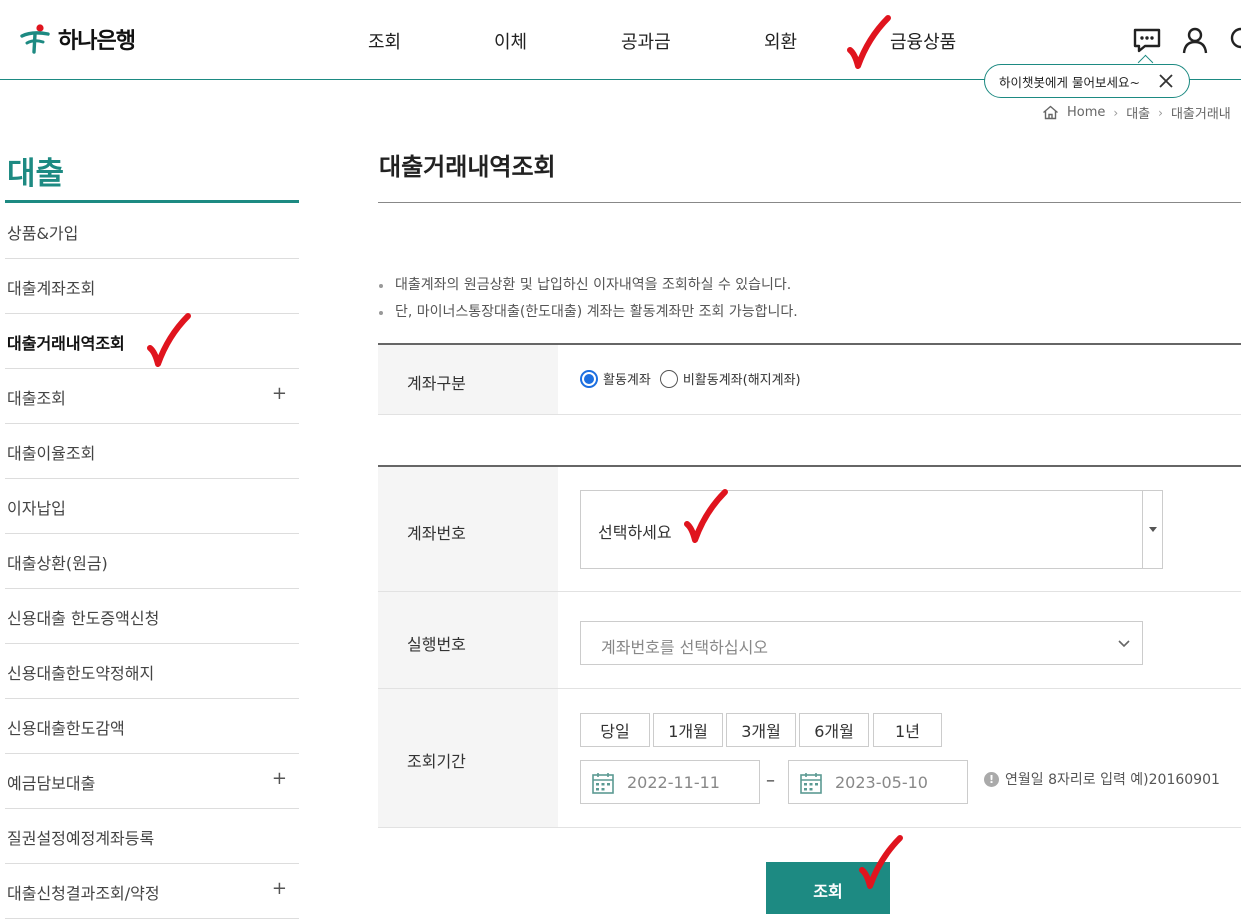 Image resolution: width=1241 pixels, height=919 pixels. I want to click on account-number-label: 계좌번호, so click(436, 533).